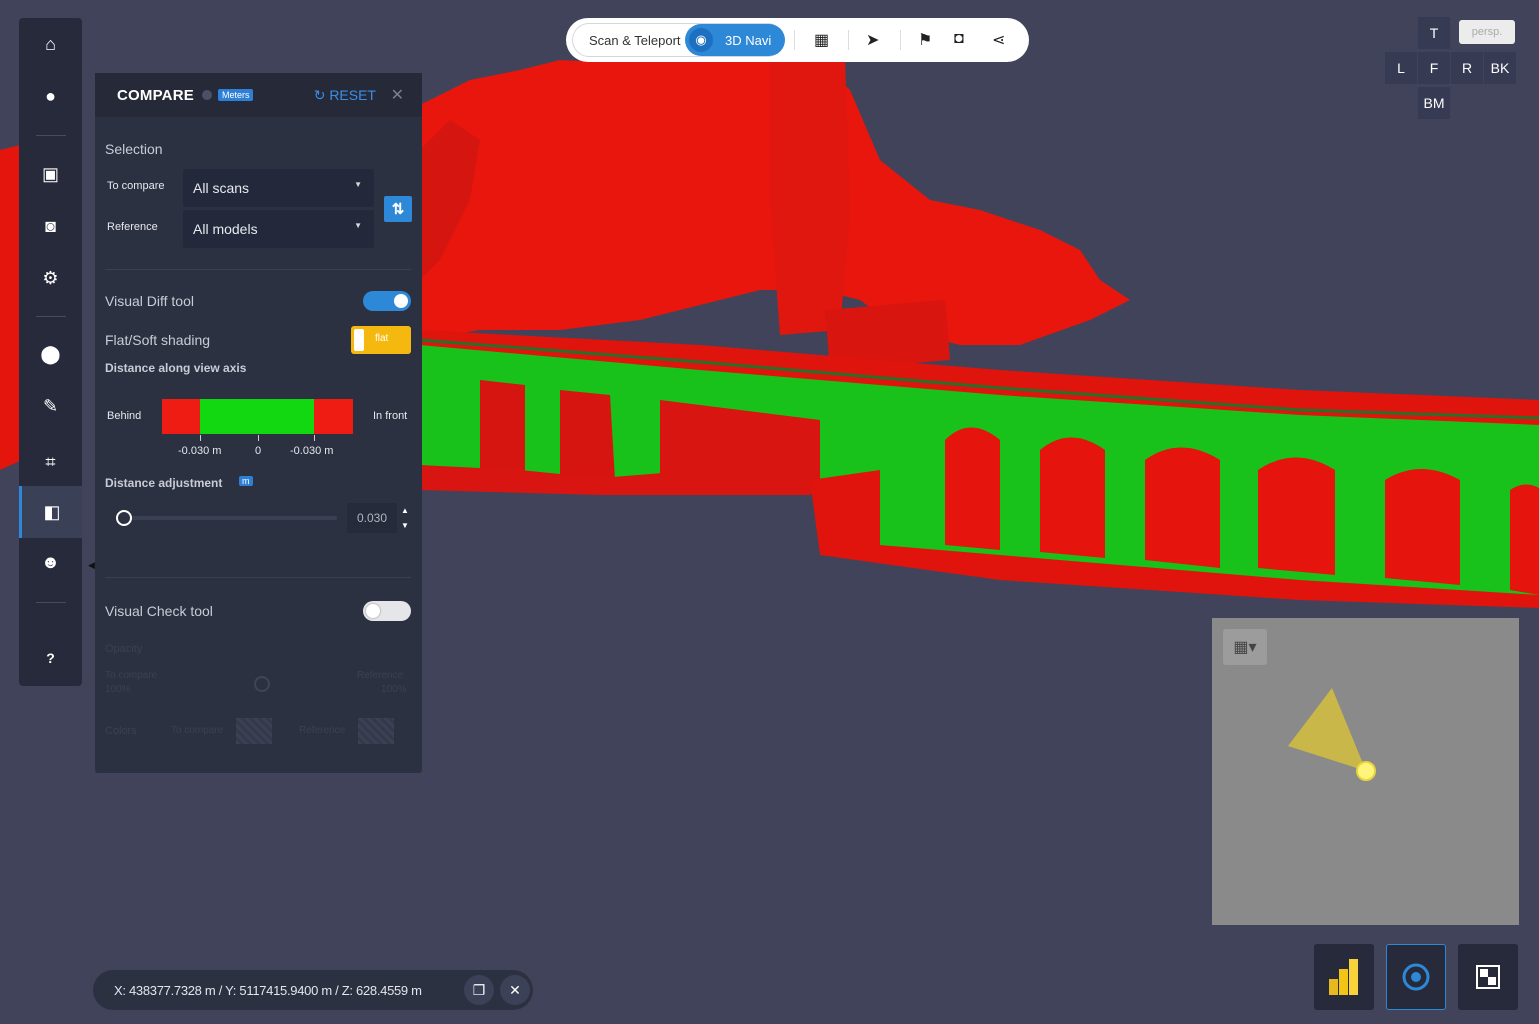 The width and height of the screenshot is (1539, 1024). I want to click on view-top-button: T, so click(1434, 33).